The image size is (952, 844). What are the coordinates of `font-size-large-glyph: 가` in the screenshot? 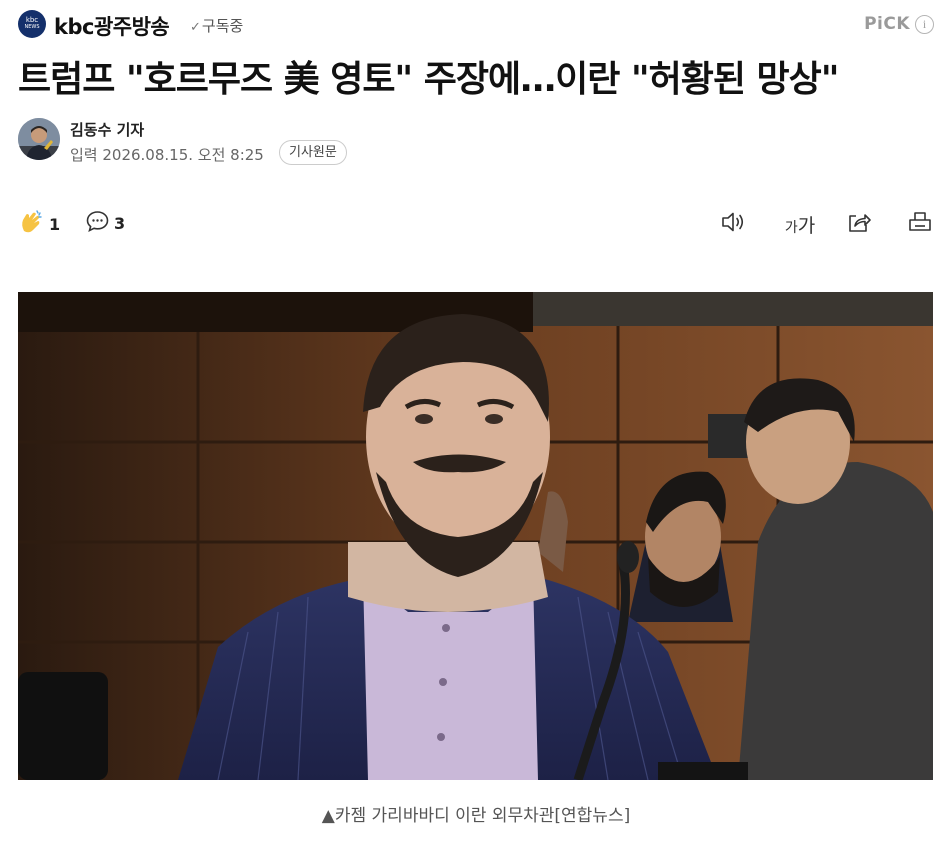 It's located at (806, 225).